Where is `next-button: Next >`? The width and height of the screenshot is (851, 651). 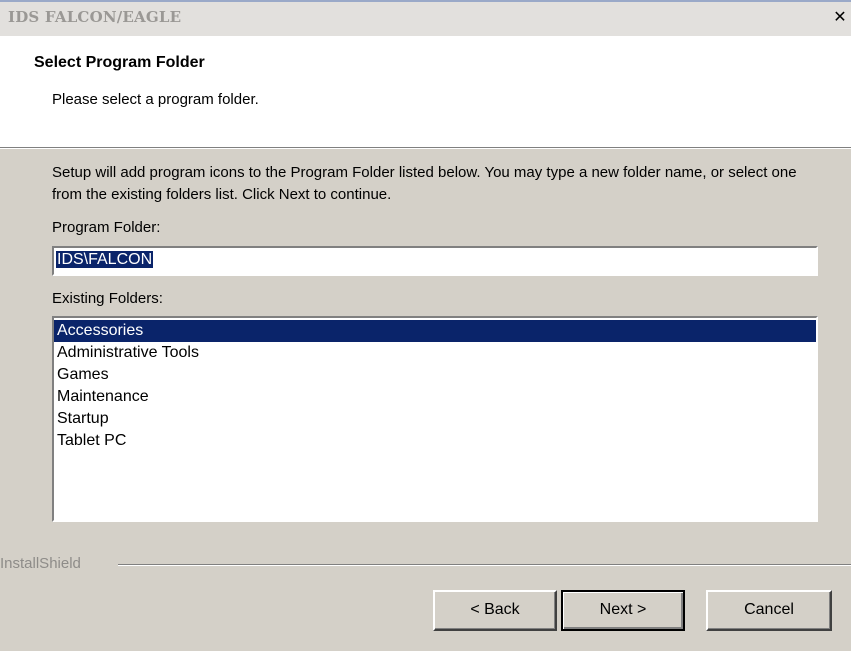 next-button: Next > is located at coordinates (623, 610).